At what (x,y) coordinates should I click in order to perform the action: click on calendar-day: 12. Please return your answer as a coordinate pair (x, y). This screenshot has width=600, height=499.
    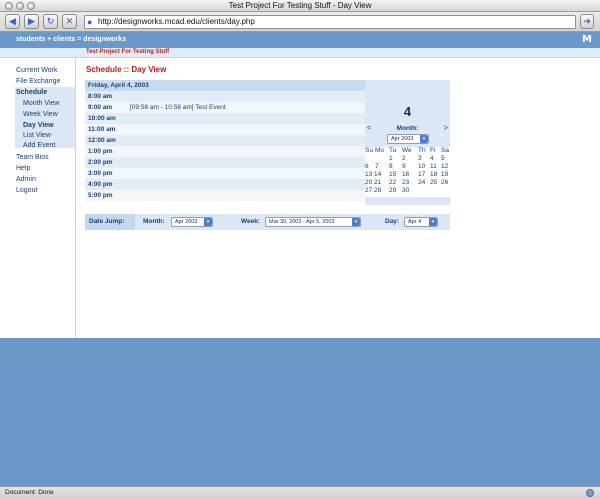
    Looking at the image, I should click on (448, 166).